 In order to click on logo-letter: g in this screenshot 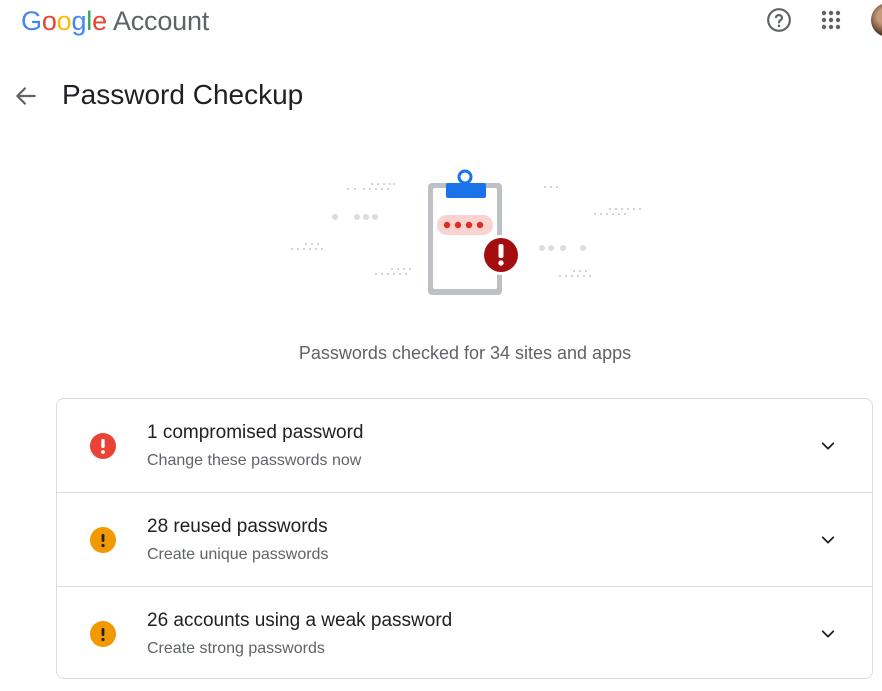, I will do `click(79, 21)`.